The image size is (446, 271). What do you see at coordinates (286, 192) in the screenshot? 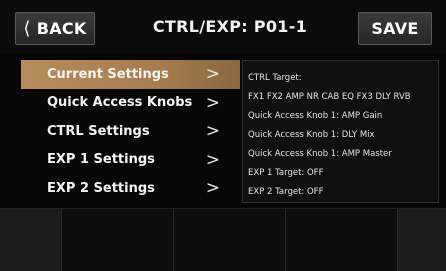
I see `info-line: EXP 2 Target: OFF` at bounding box center [286, 192].